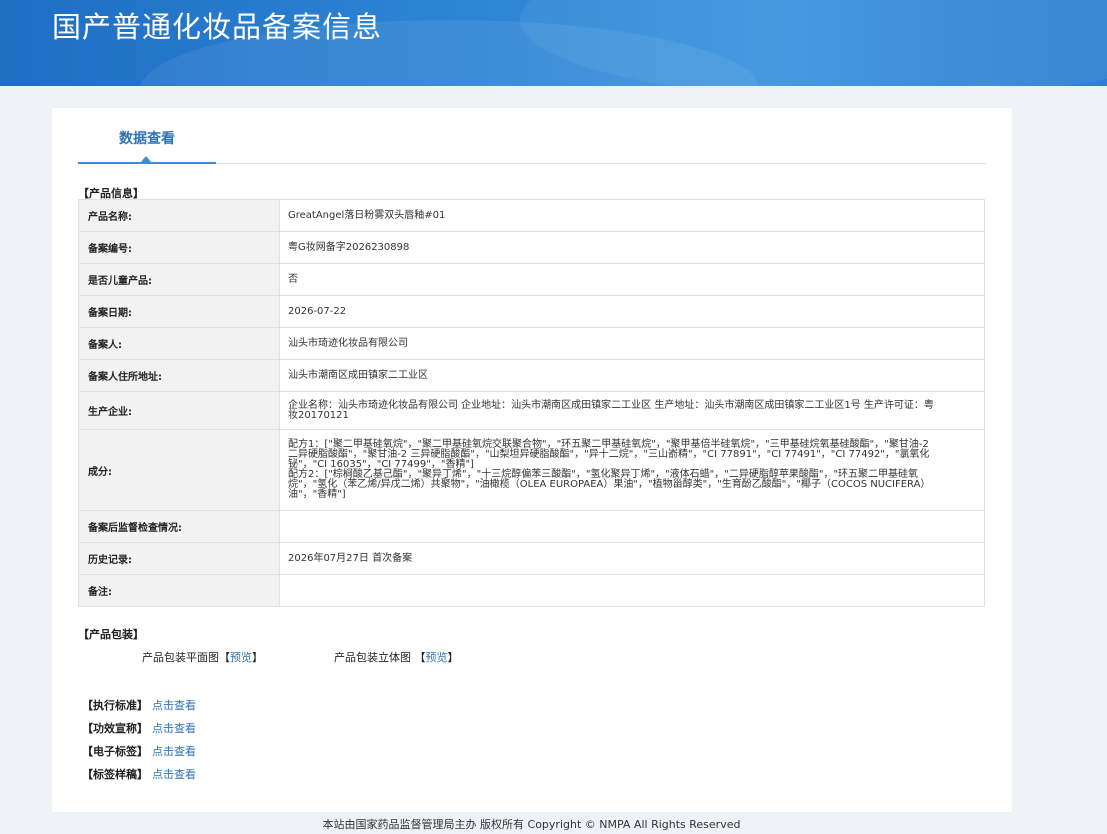  Describe the element at coordinates (257, 657) in the screenshot. I see `package-flat-bracket: 】` at that location.